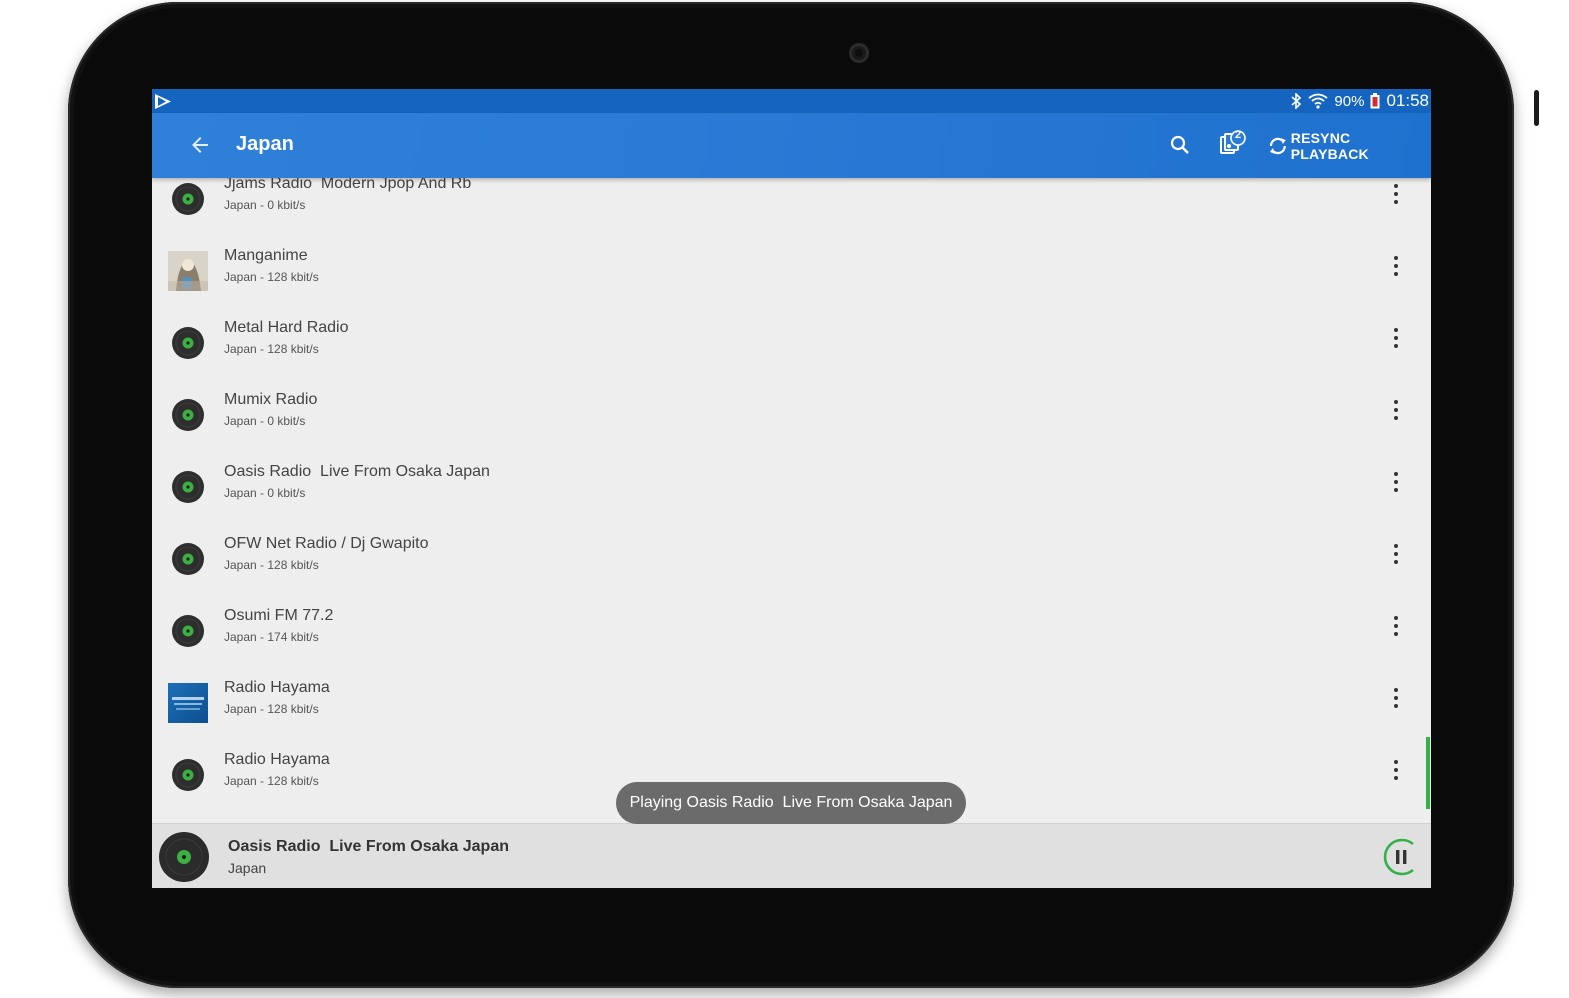  What do you see at coordinates (286, 327) in the screenshot?
I see `station-name: Metal Hard Radio` at bounding box center [286, 327].